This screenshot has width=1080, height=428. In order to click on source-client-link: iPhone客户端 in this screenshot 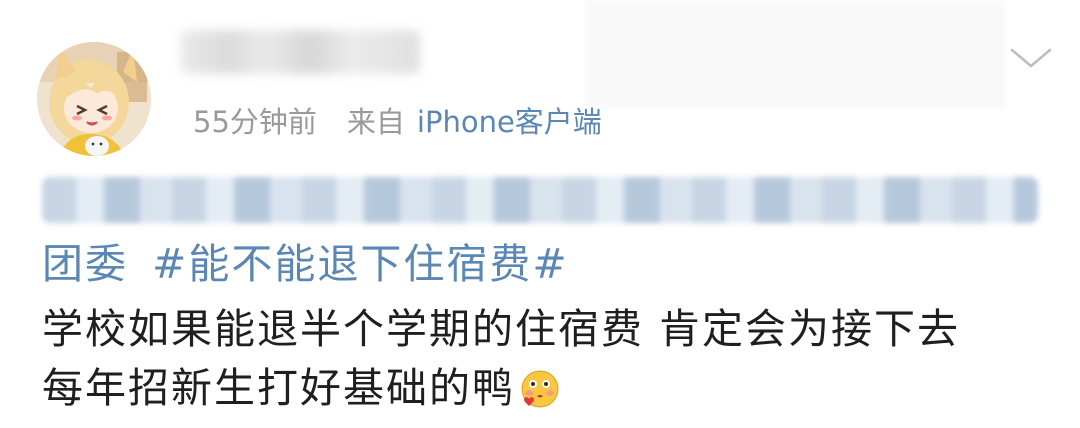, I will do `click(509, 120)`.